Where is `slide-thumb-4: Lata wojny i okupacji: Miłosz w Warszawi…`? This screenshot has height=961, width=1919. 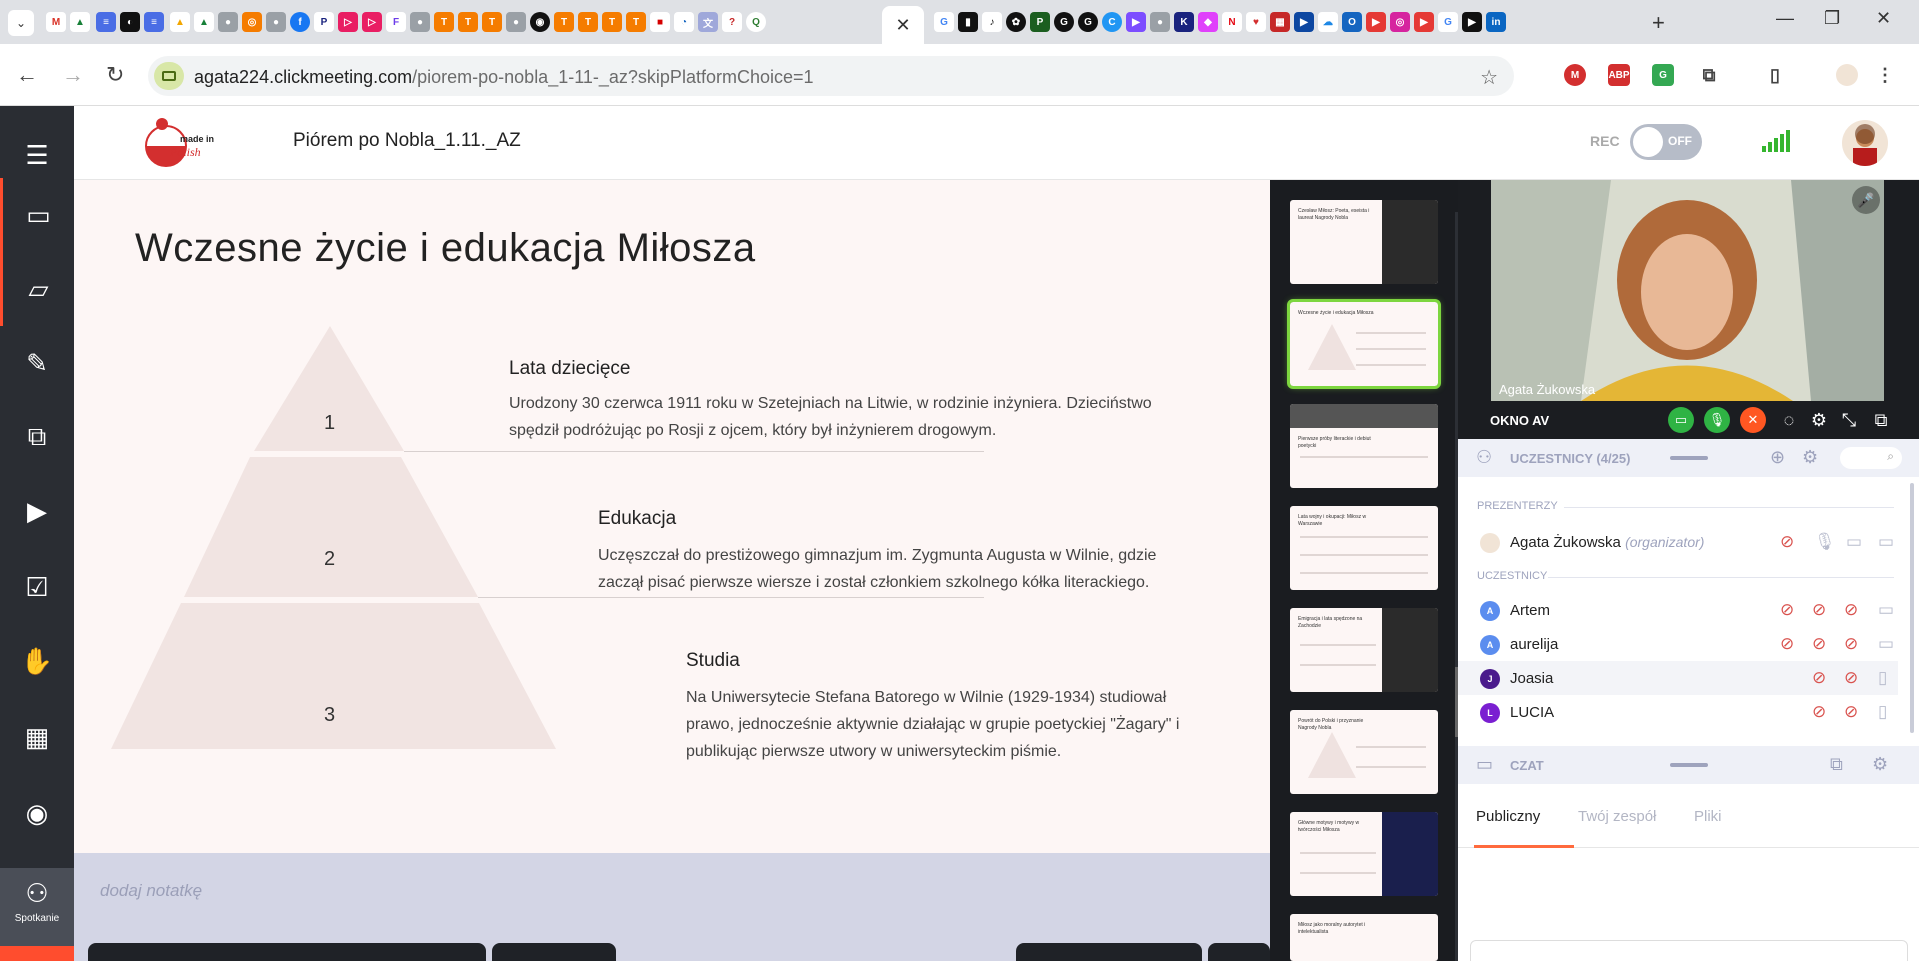
slide-thumb-4: Lata wojny i okupacji: Miłosz w Warszawi… is located at coordinates (1364, 548).